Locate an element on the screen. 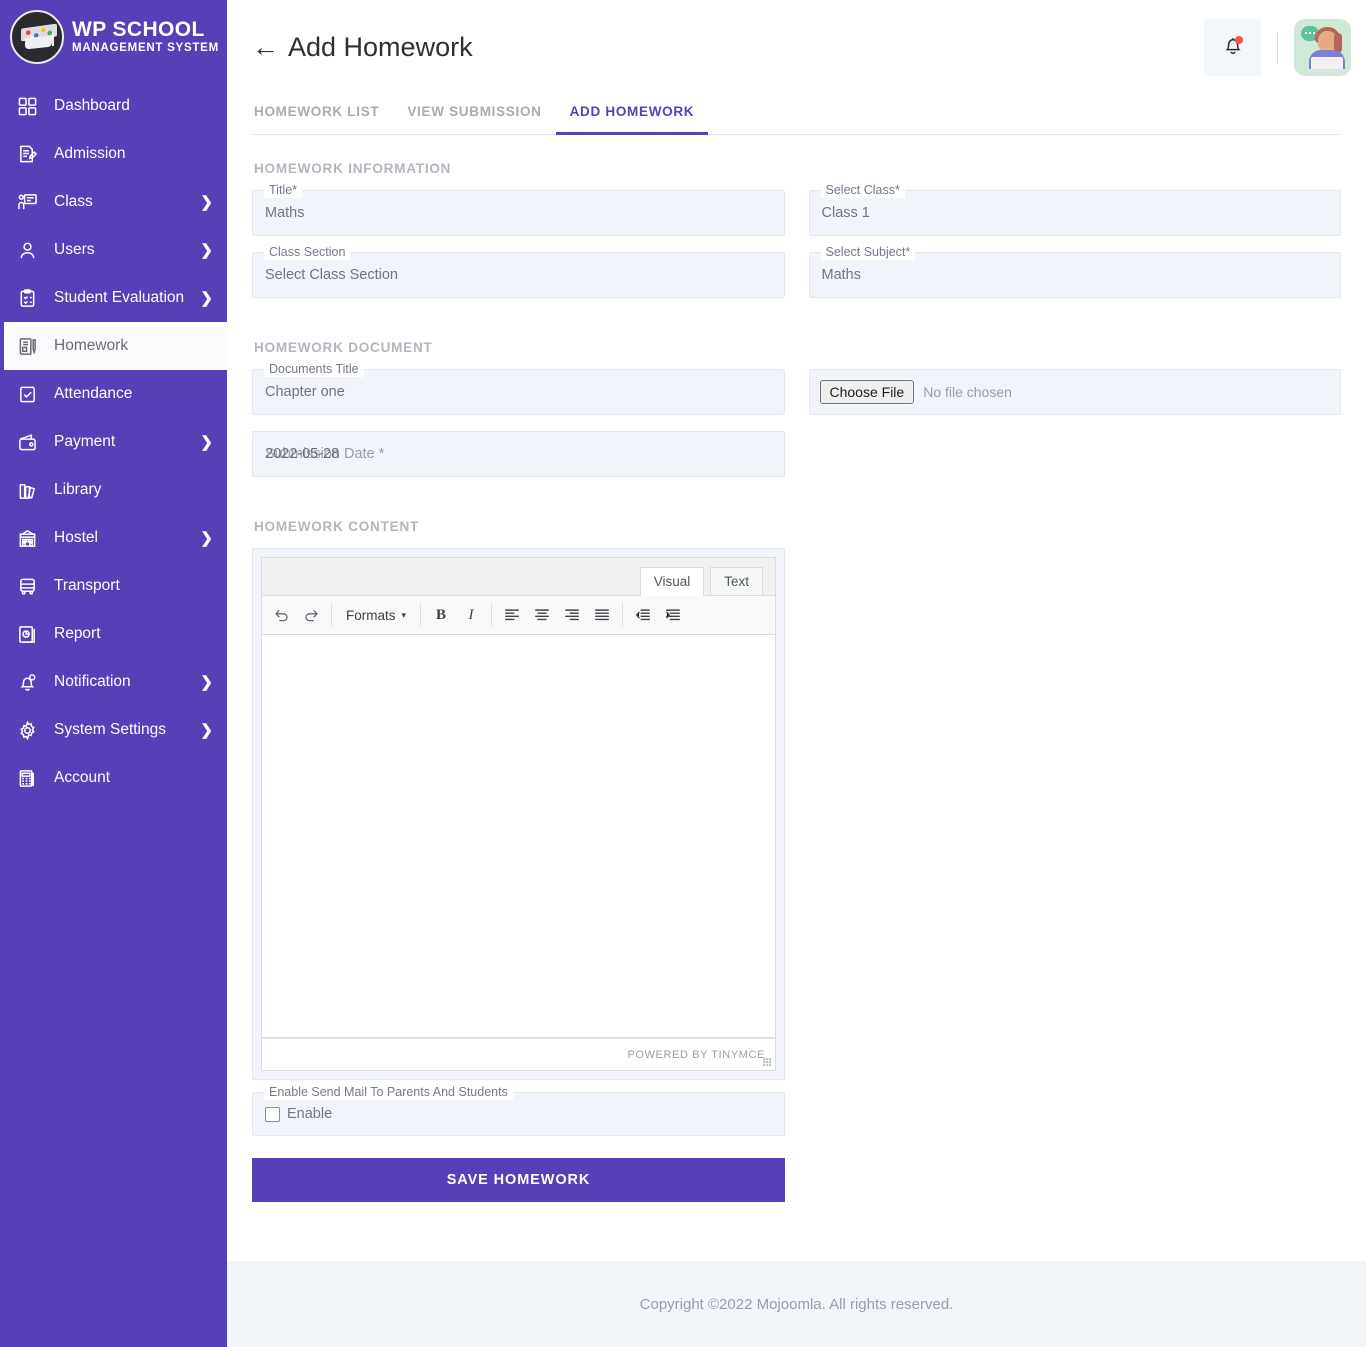 This screenshot has height=1347, width=1366. clipboard-check-icon is located at coordinates (27, 298).